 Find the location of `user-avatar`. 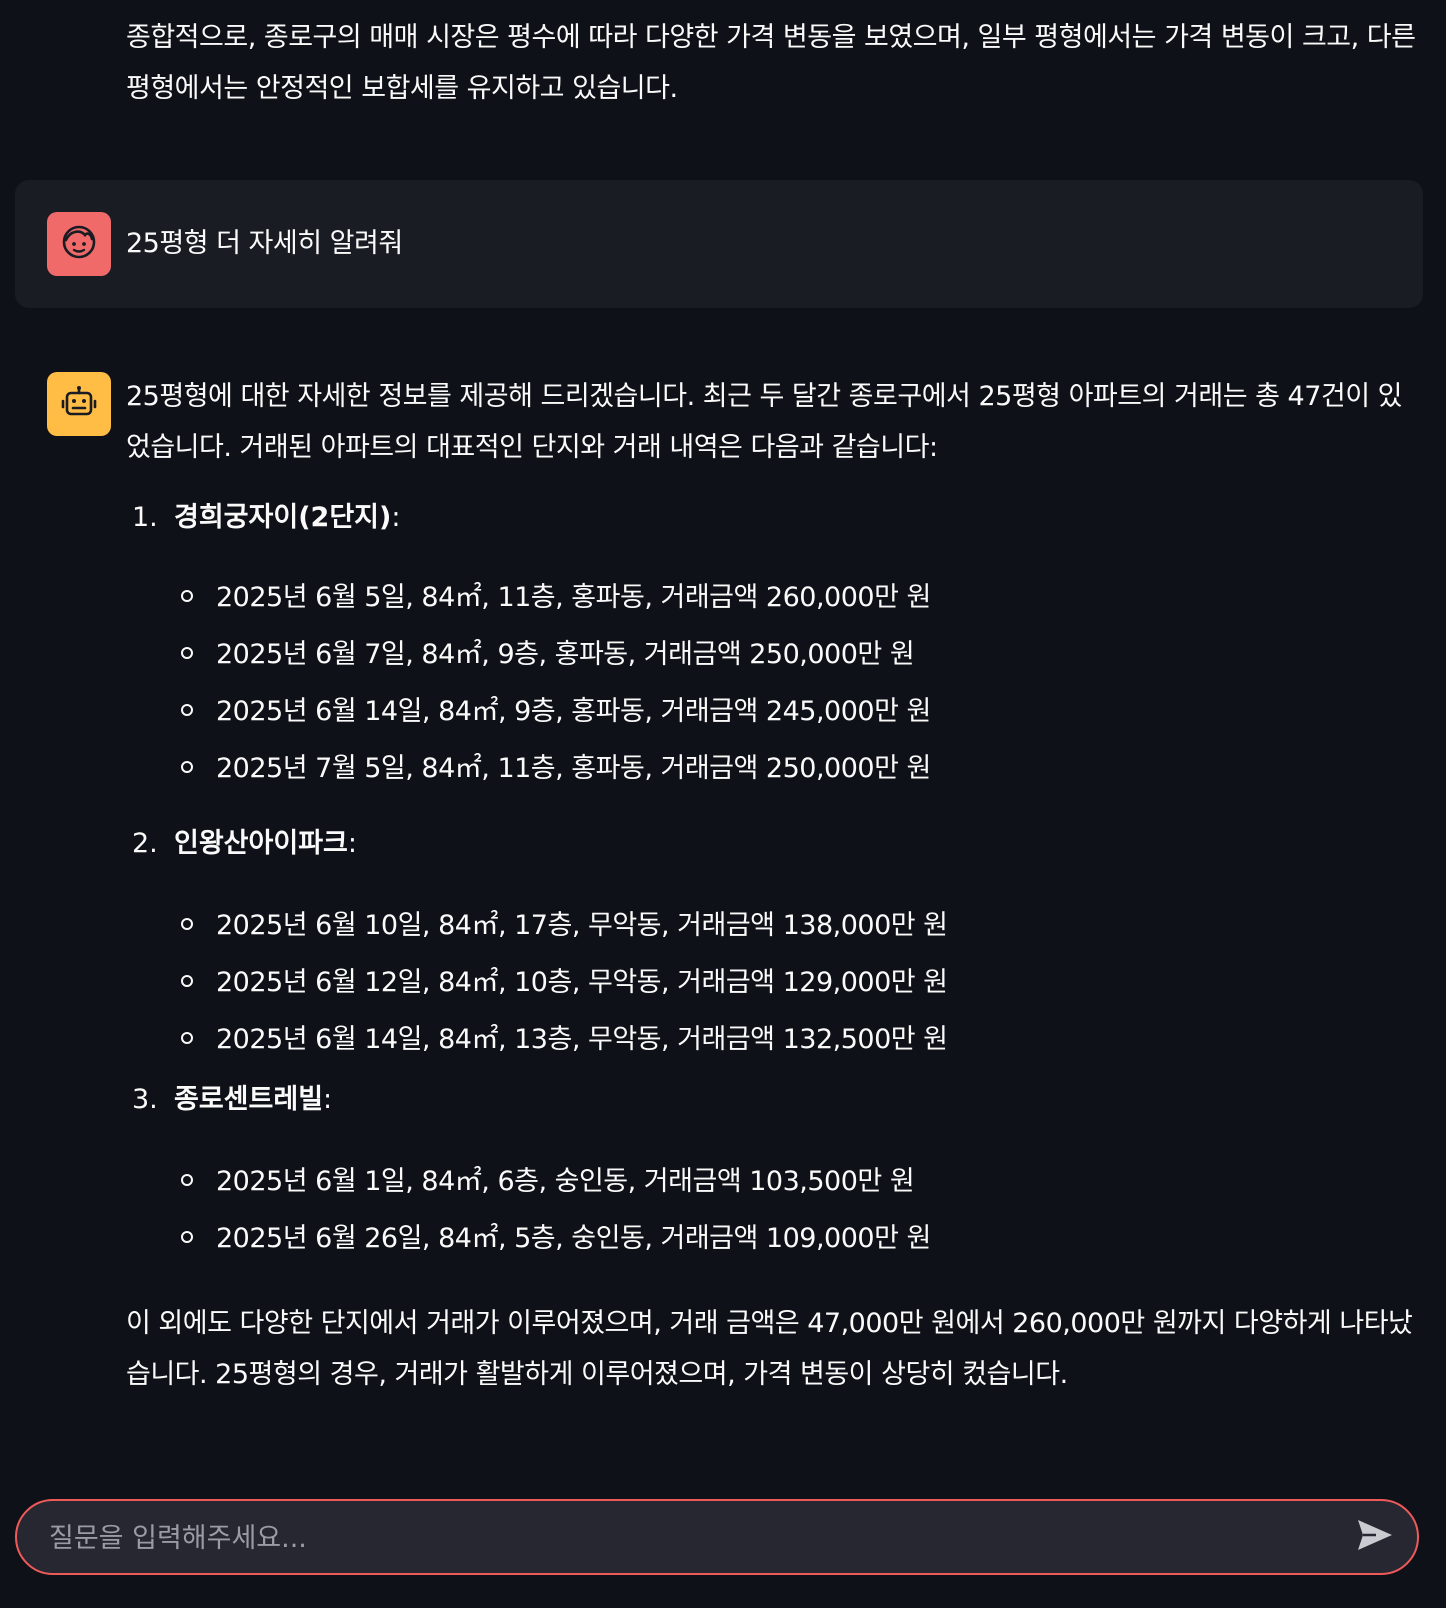

user-avatar is located at coordinates (79, 244).